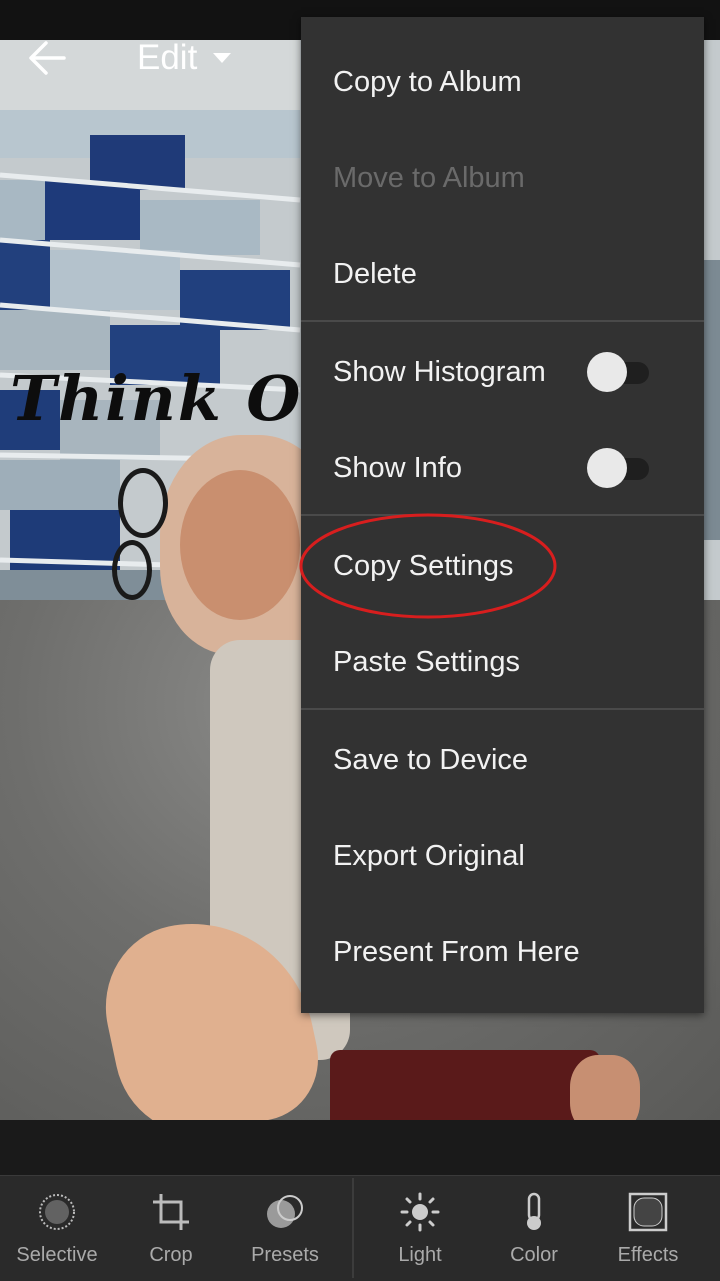  I want to click on light-icon, so click(420, 1212).